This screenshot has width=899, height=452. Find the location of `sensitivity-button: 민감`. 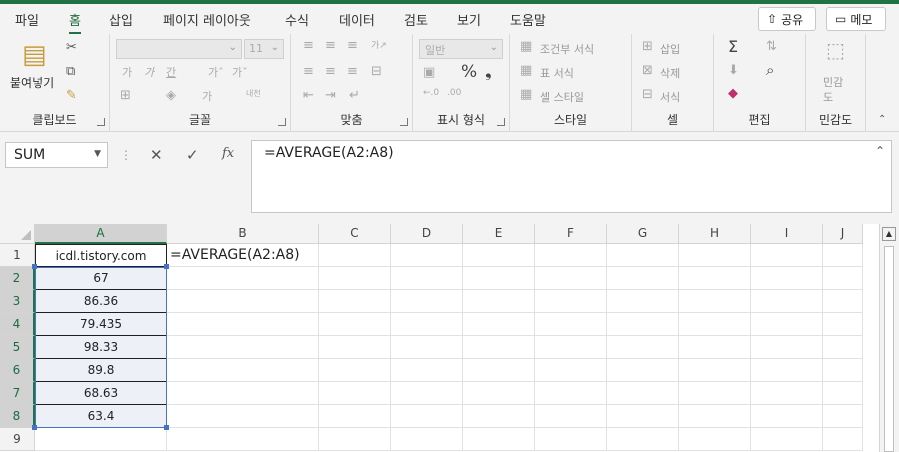

sensitivity-button: 민감 is located at coordinates (833, 82).